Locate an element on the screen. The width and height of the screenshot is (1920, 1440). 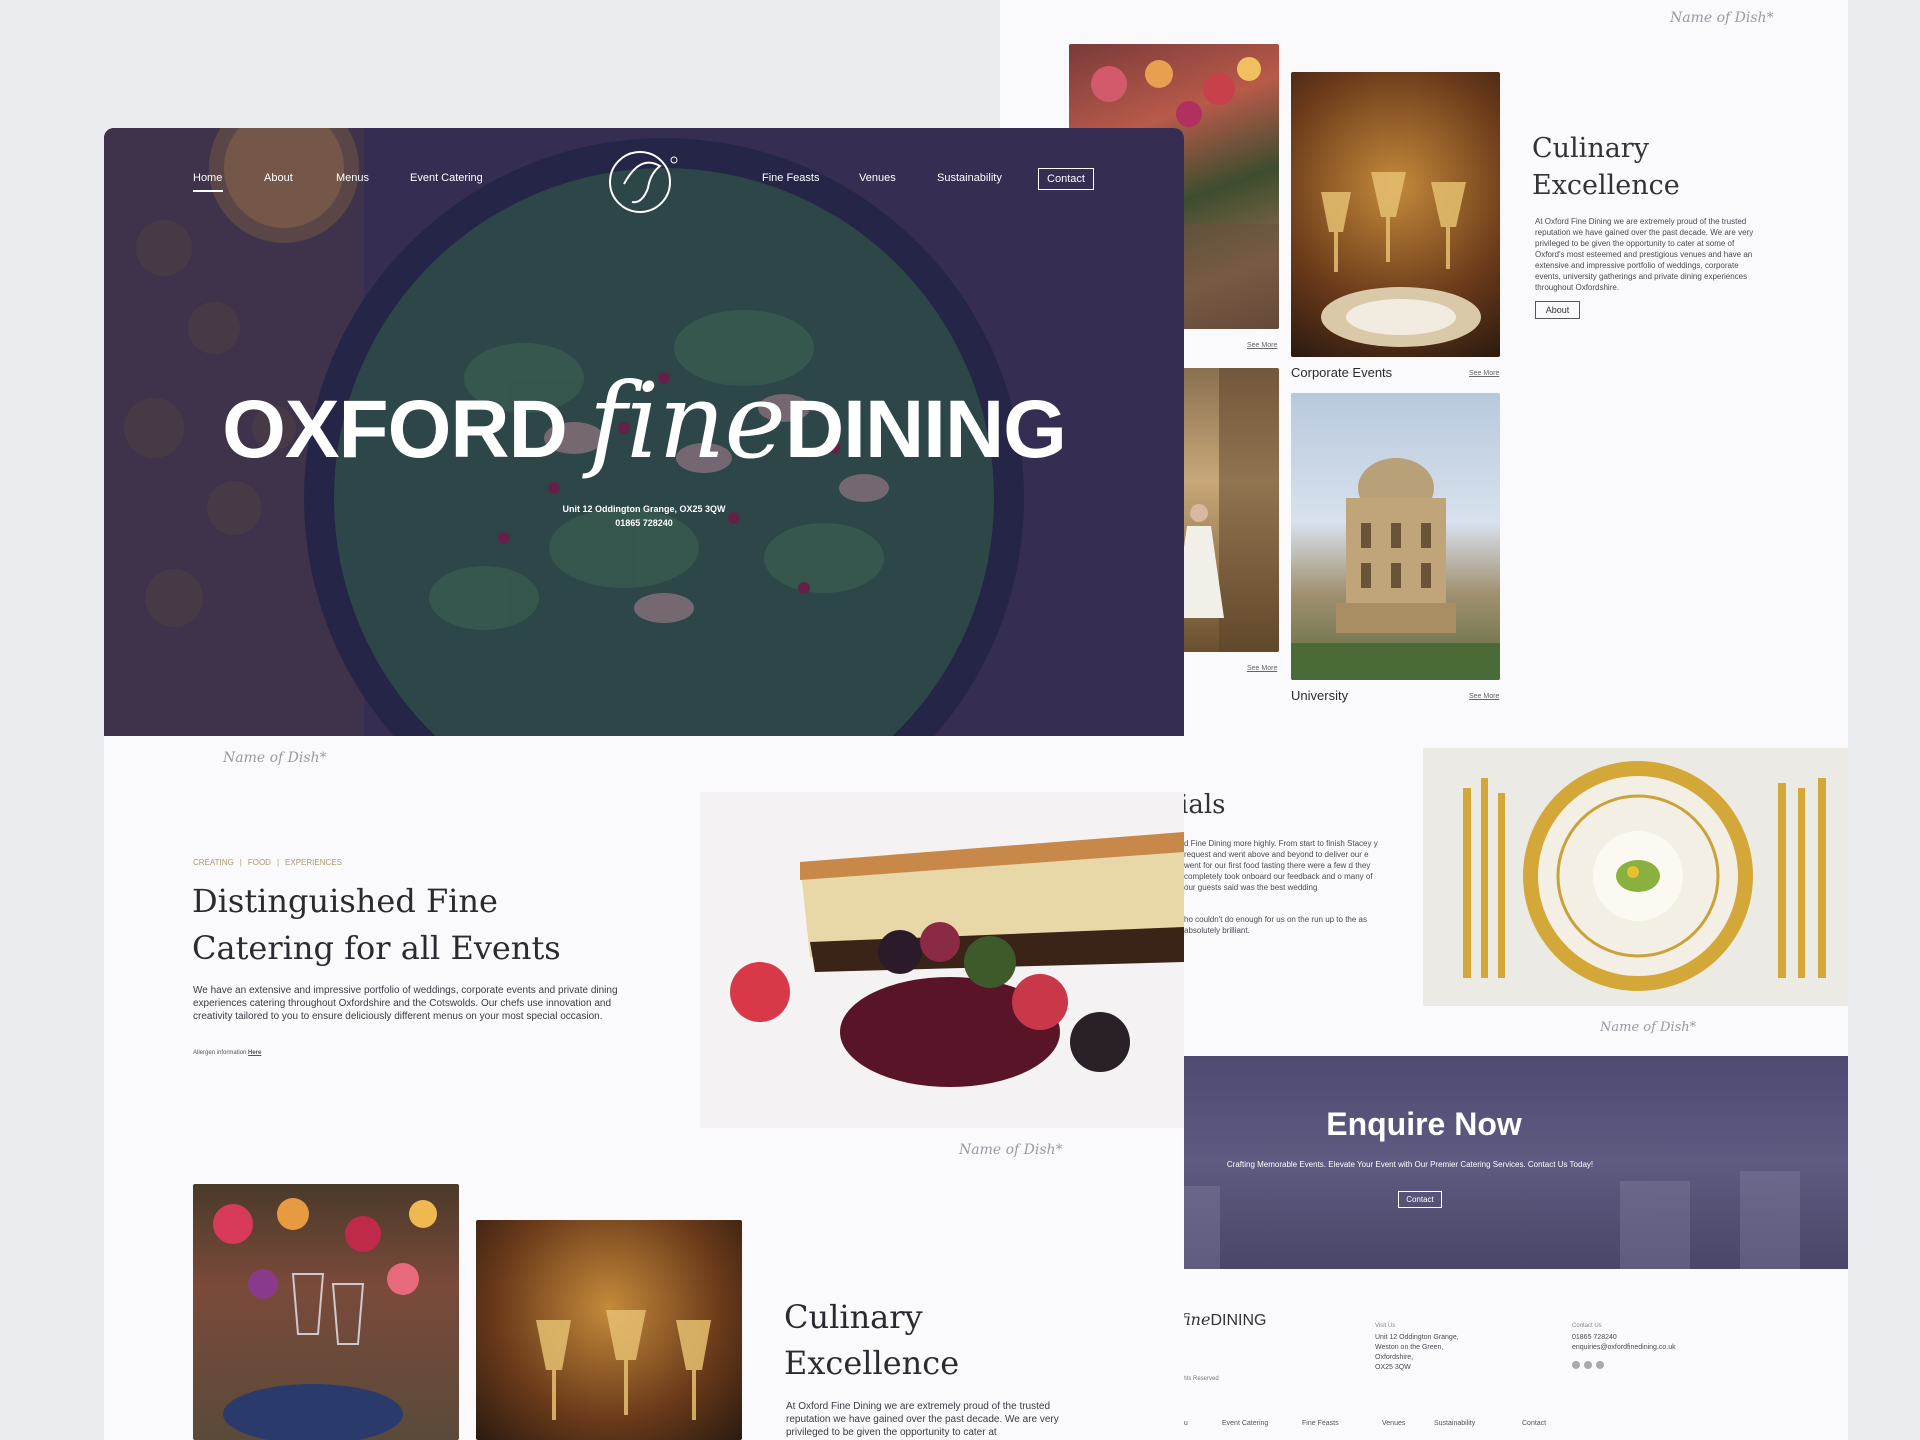
plate-art is located at coordinates (1644, 876).